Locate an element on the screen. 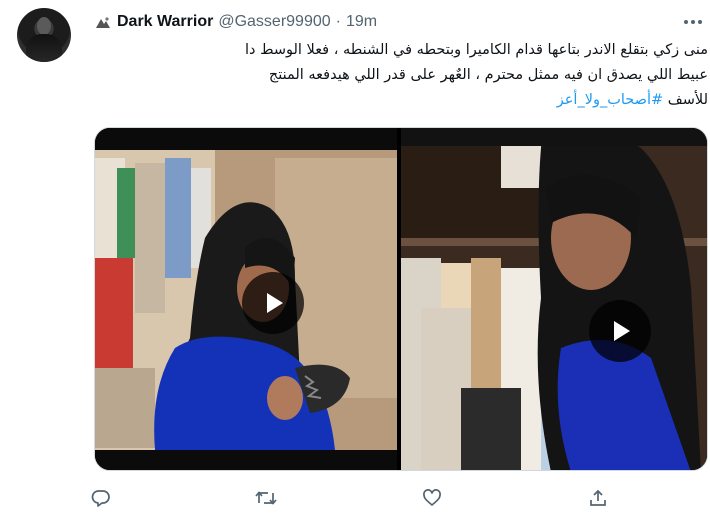  tweet-text-line: للأسف #أصحاب_ولا_أعز is located at coordinates (401, 100).